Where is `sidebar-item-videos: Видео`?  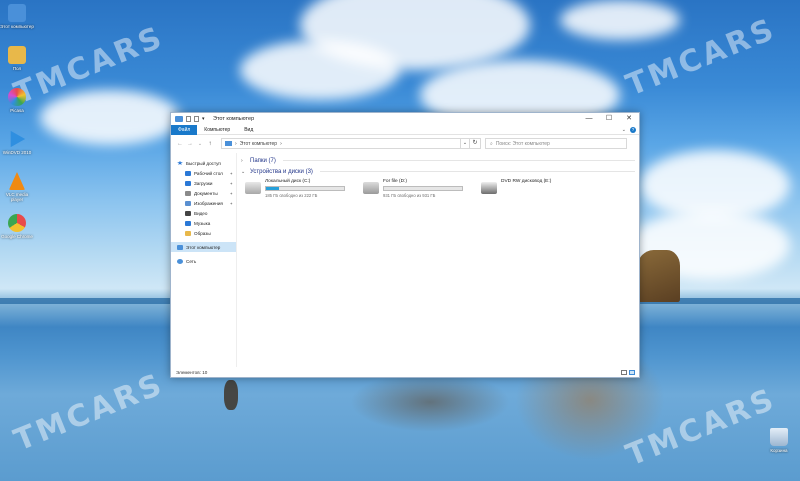 sidebar-item-videos: Видео is located at coordinates (203, 213).